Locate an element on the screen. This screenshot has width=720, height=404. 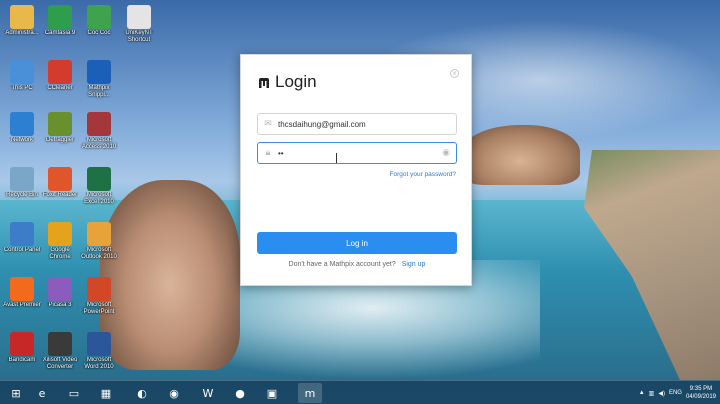
desktop-icon: Google Chrome is located at coordinates (60, 243).